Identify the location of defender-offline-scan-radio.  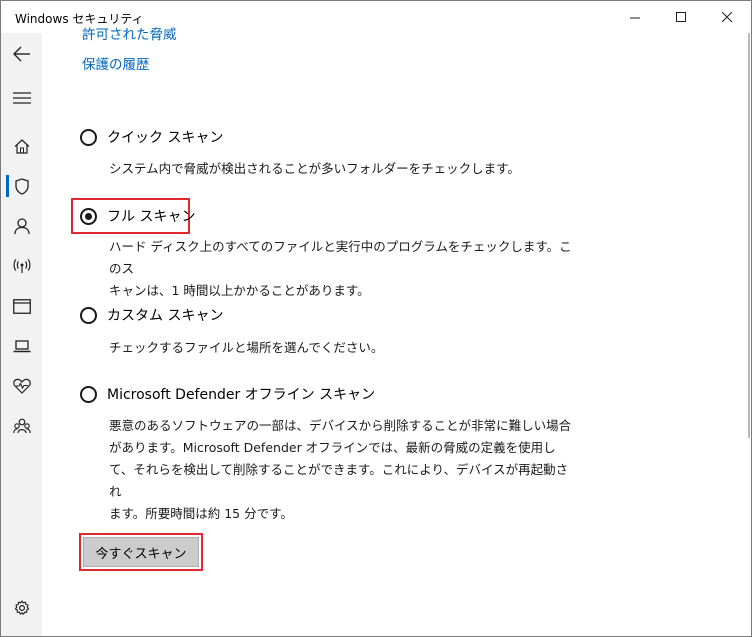
(88, 394).